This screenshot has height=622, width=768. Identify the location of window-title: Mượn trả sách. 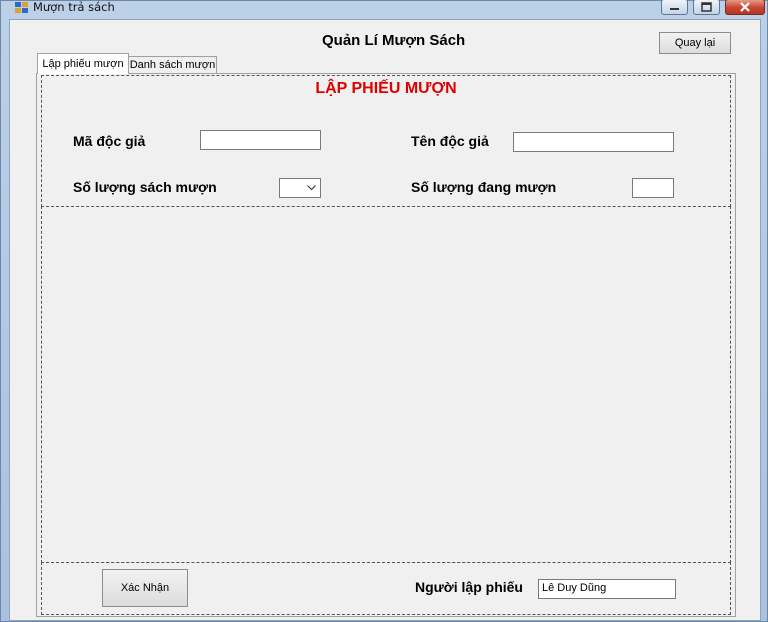
(74, 7).